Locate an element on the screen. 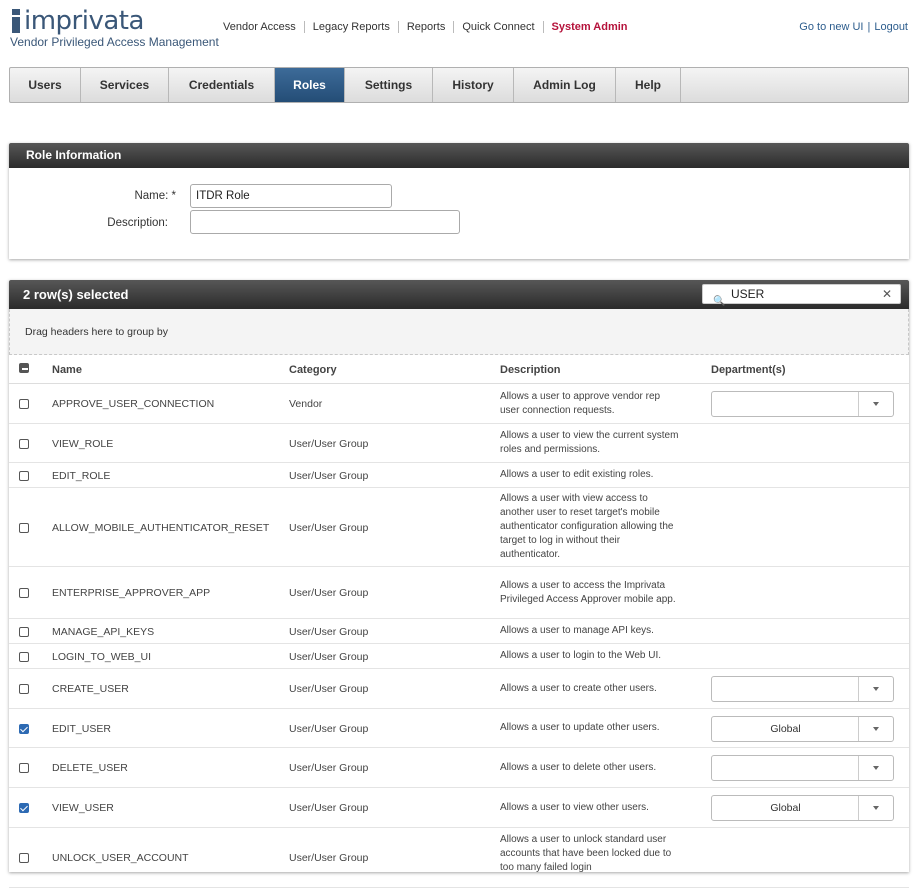 The width and height of the screenshot is (924, 888). permission-name: UNLOCK_USER_ACCOUNT is located at coordinates (120, 858).